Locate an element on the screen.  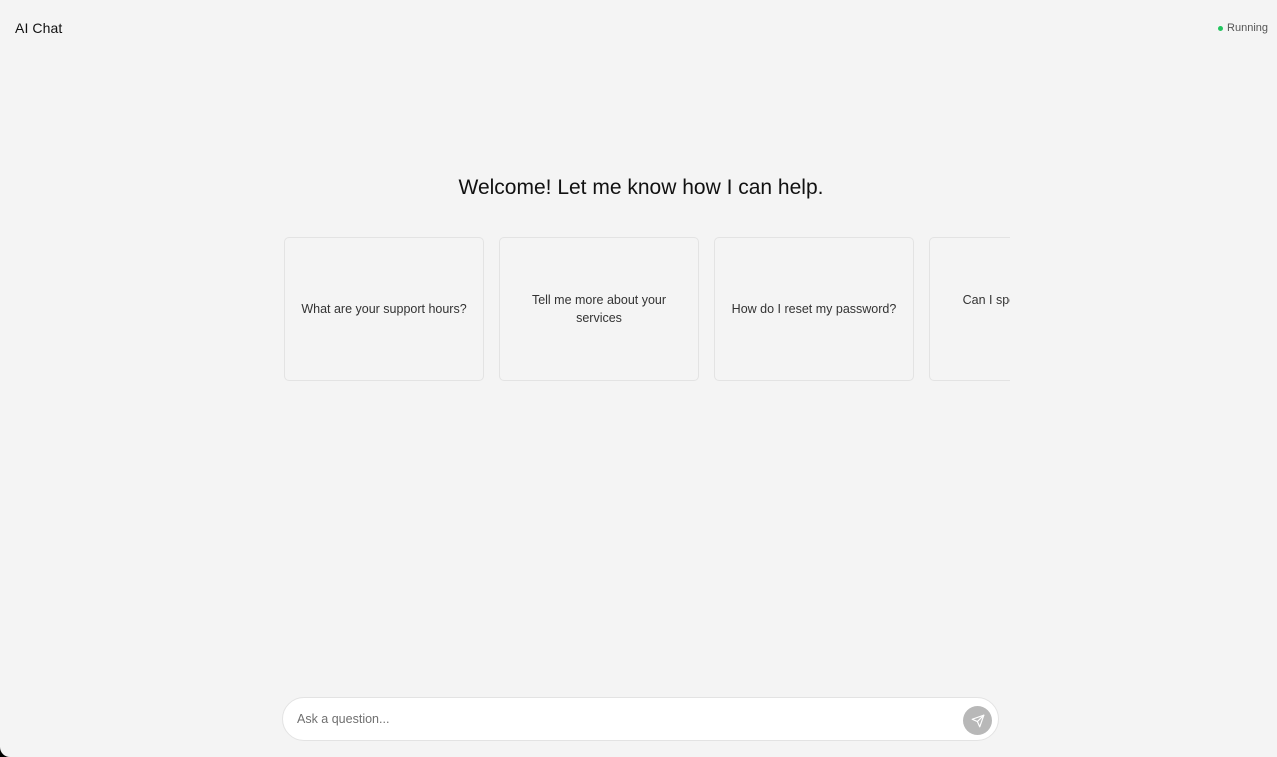
suggestion-text: What are your support hours? is located at coordinates (384, 309).